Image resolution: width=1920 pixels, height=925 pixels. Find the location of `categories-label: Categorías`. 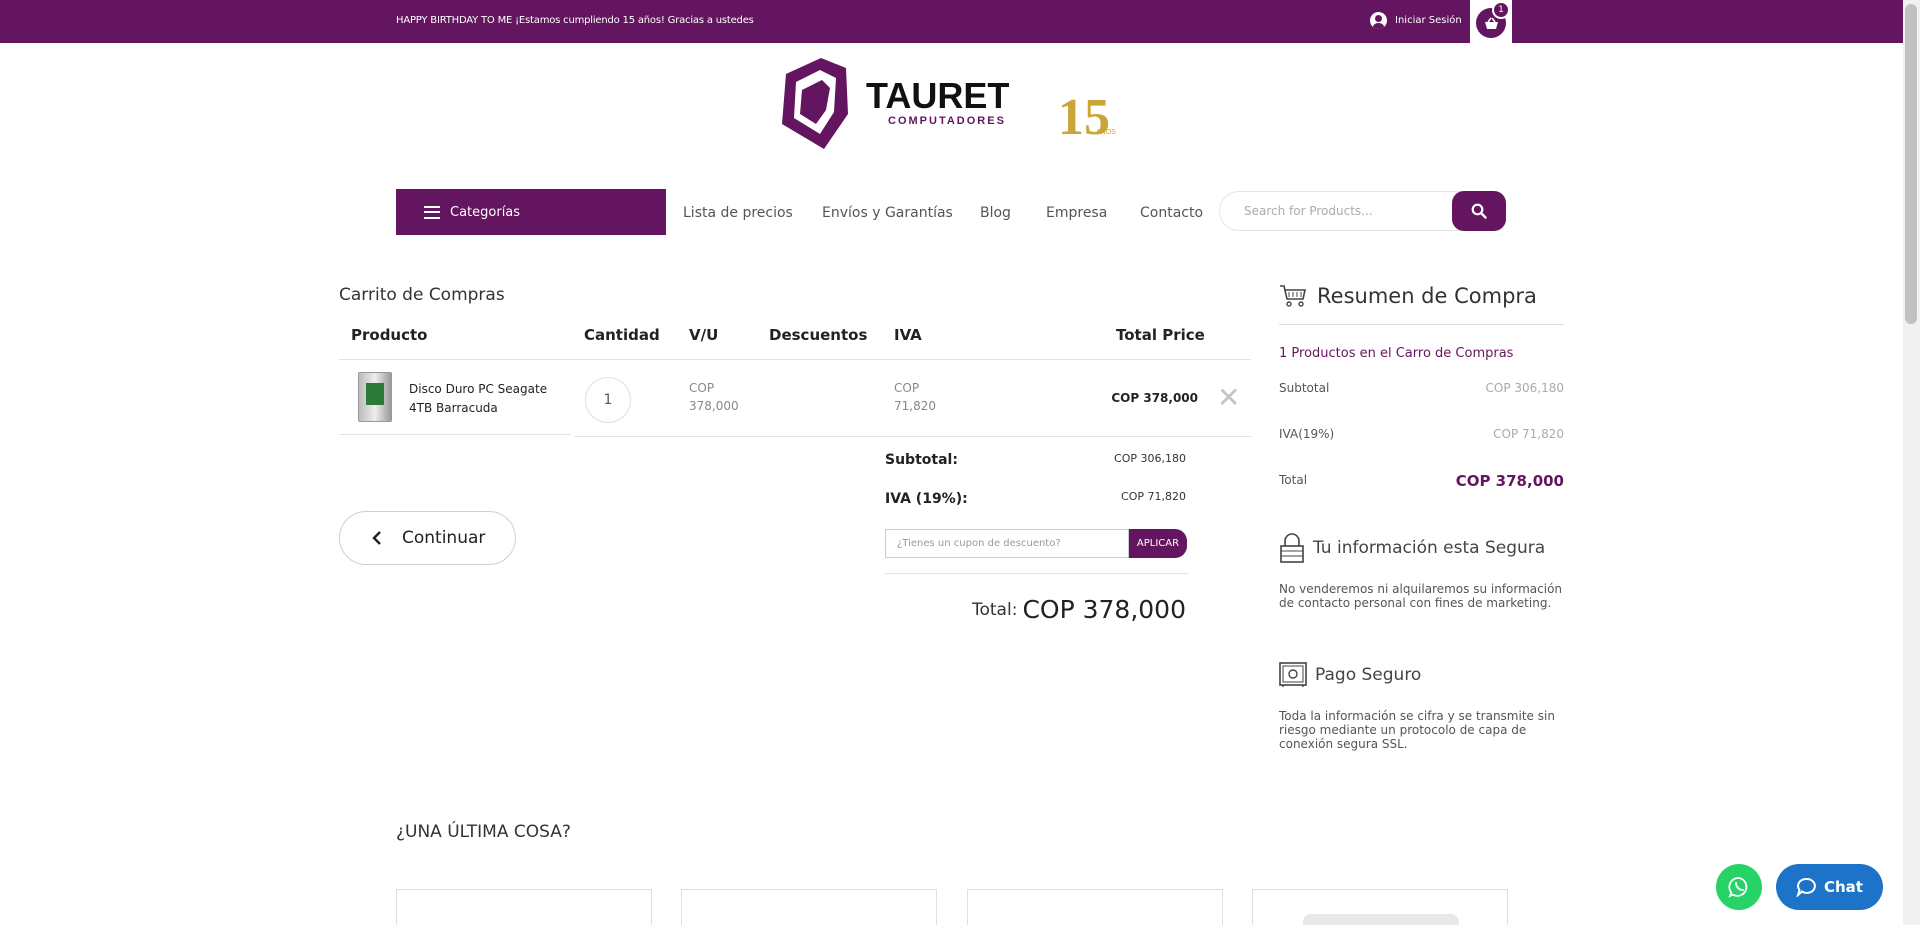

categories-label: Categorías is located at coordinates (485, 212).